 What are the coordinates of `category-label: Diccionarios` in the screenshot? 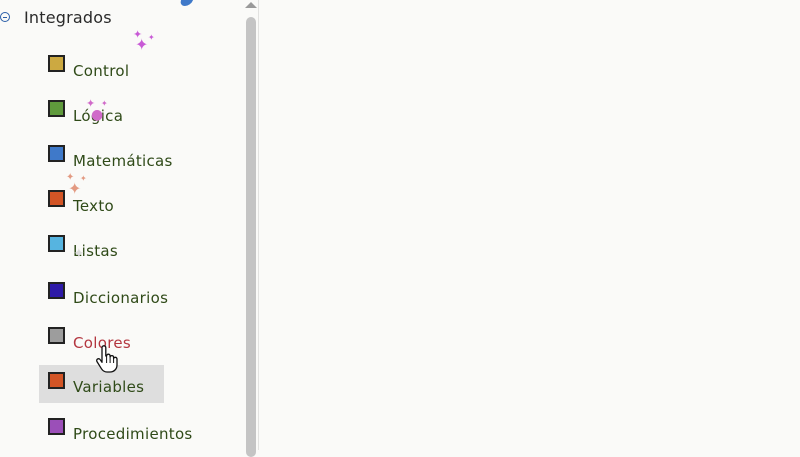 It's located at (121, 298).